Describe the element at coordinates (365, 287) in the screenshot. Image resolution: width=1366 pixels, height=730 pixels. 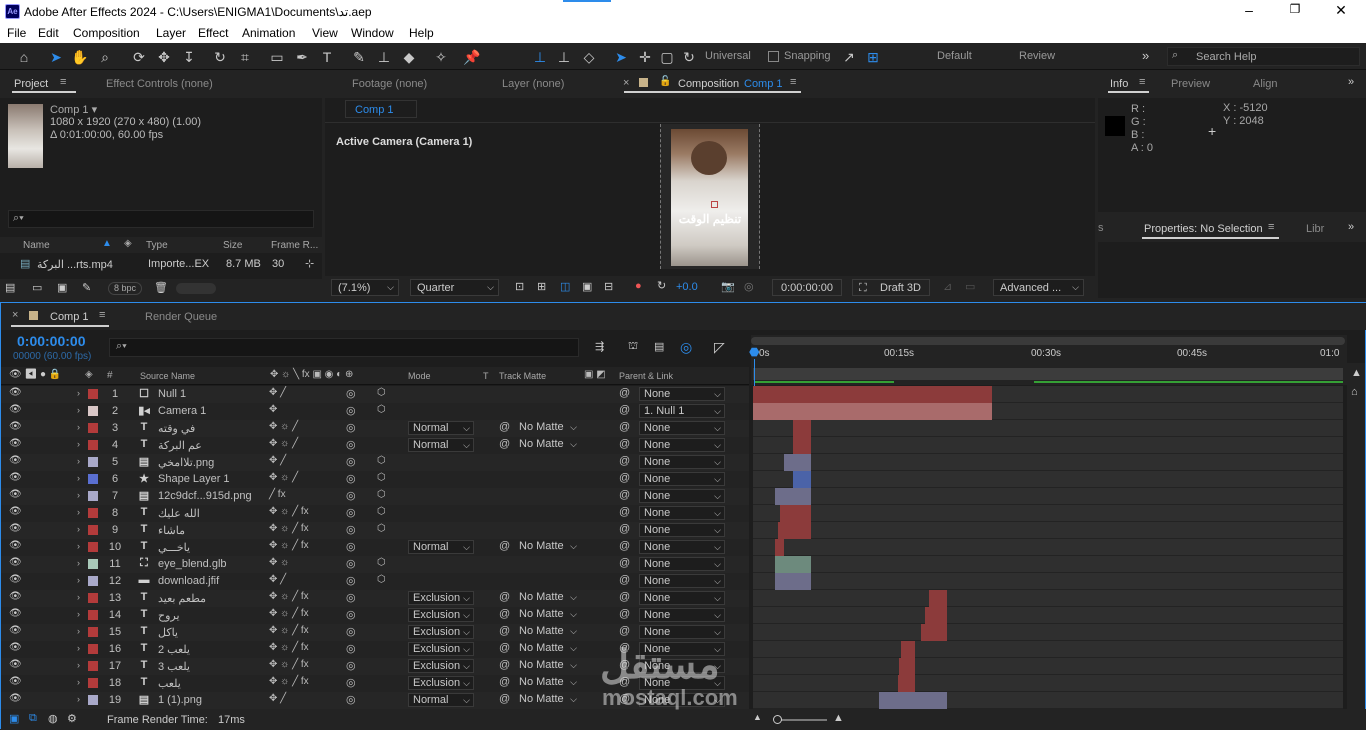
I see `zoom-dropdown: (7.1%) ⌵` at that location.